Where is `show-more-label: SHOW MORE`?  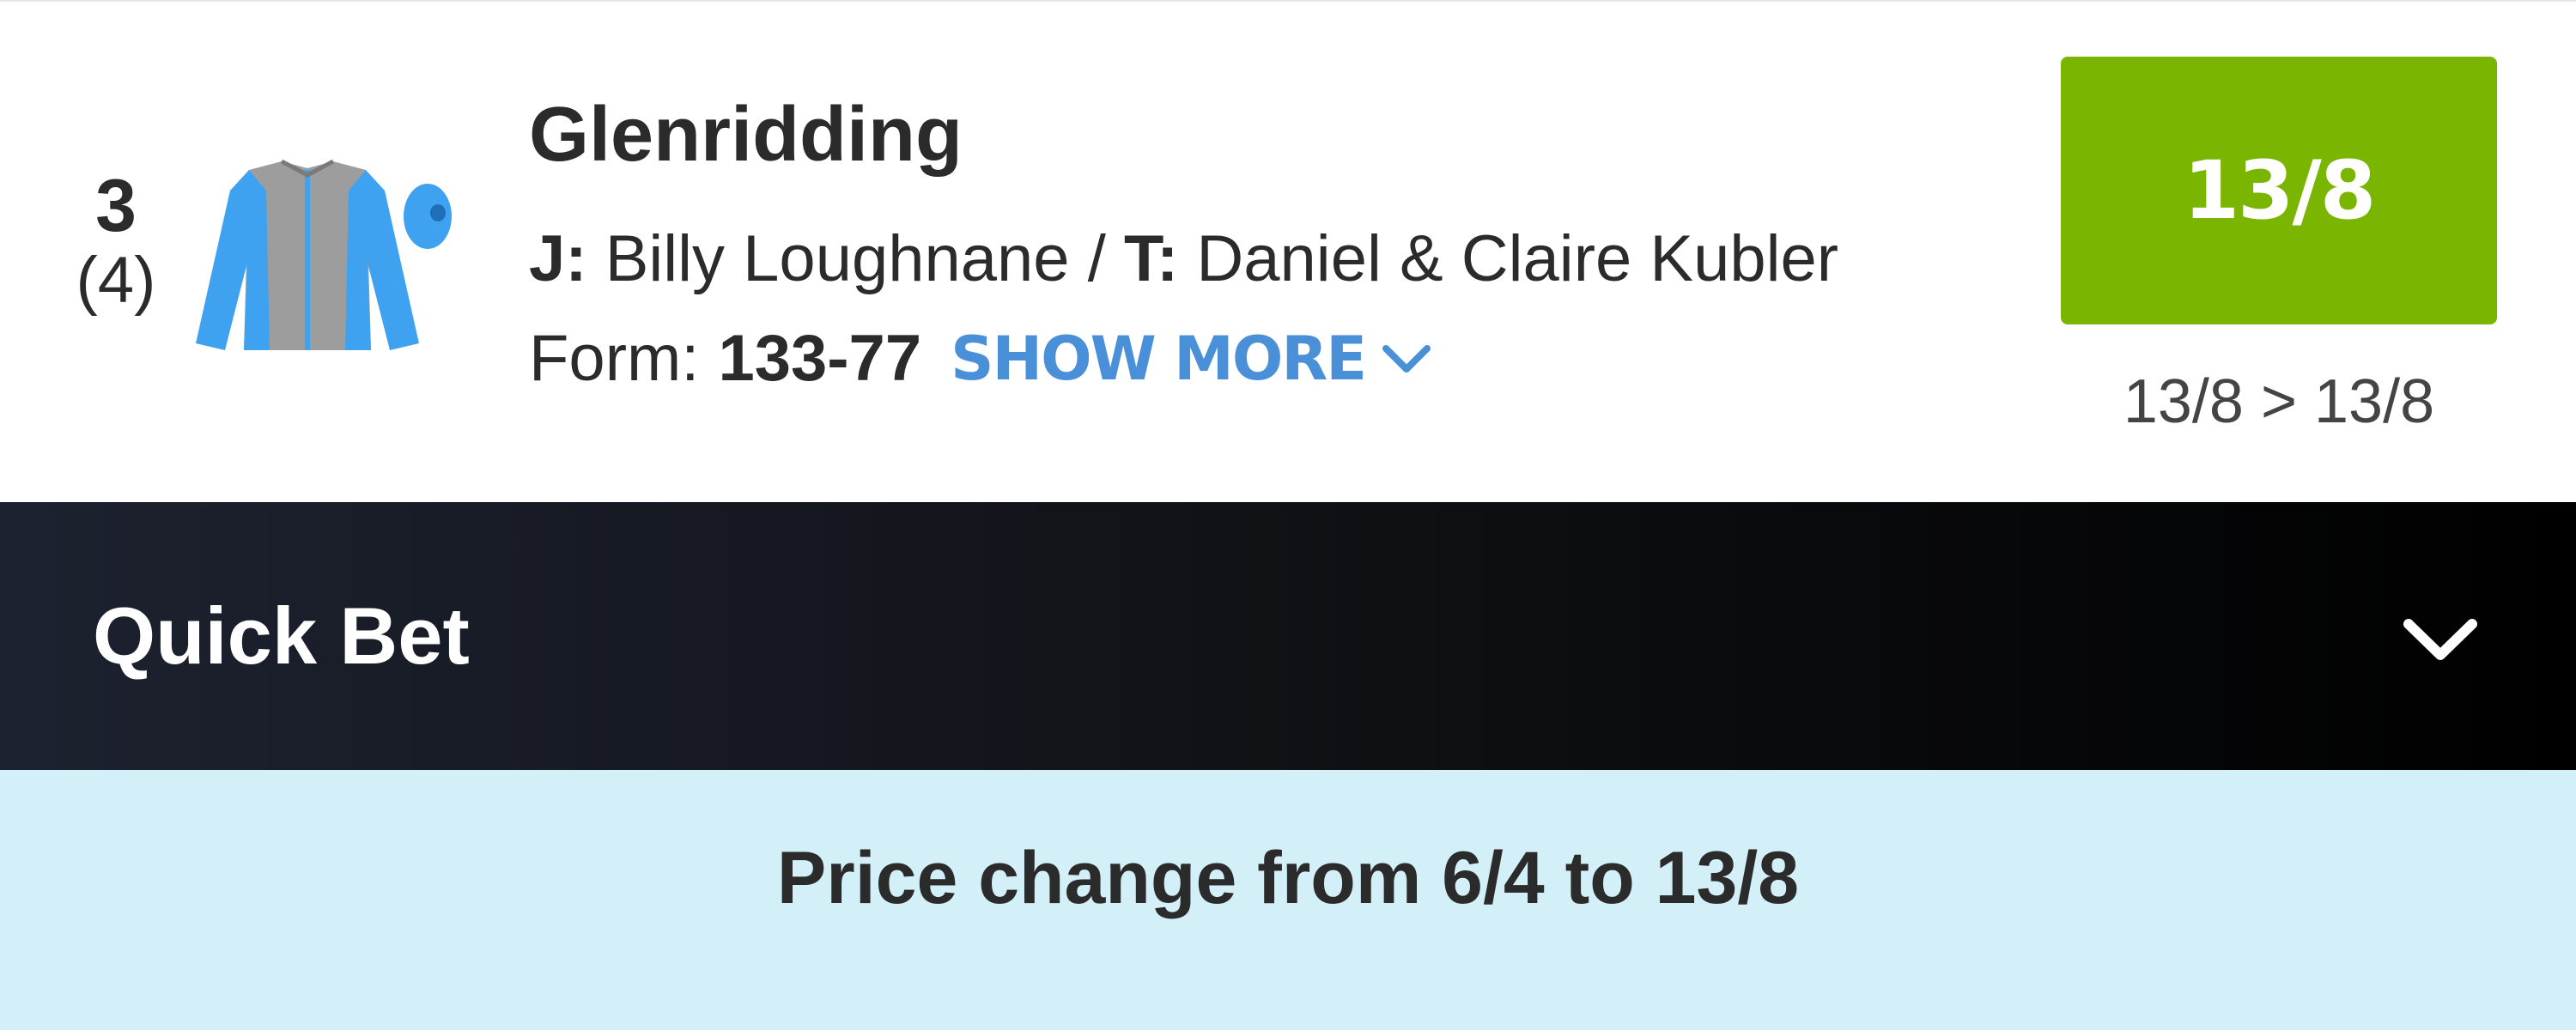
show-more-label: SHOW MORE is located at coordinates (1159, 359).